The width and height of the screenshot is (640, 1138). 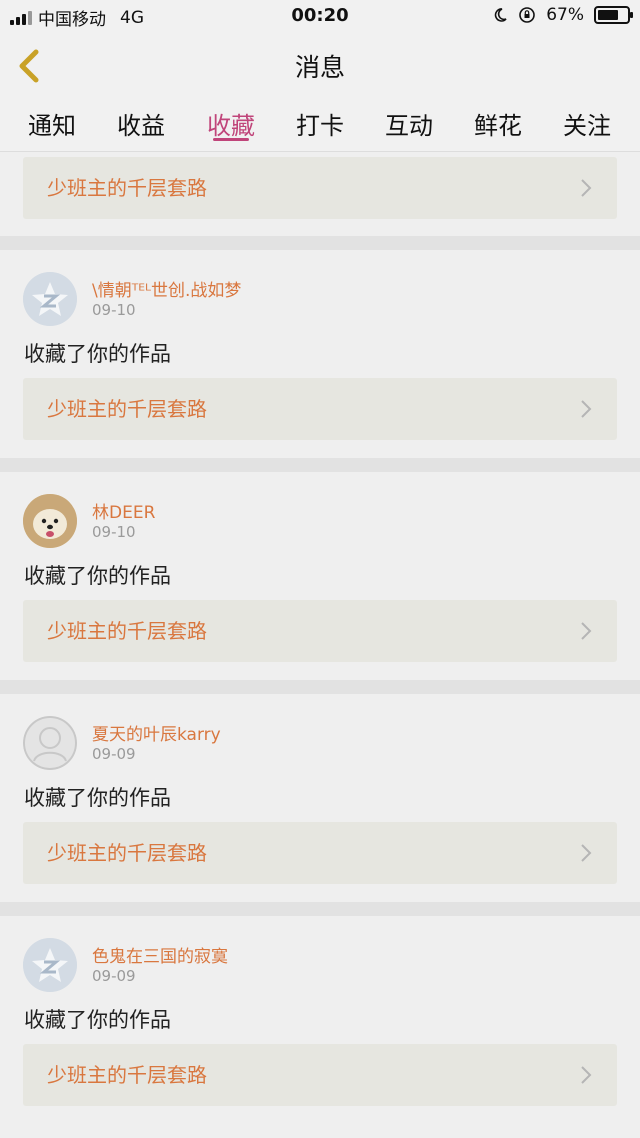 I want to click on tab-bar: 通知 收益 收藏 打卡 互动 鲜花 关注, so click(x=320, y=125).